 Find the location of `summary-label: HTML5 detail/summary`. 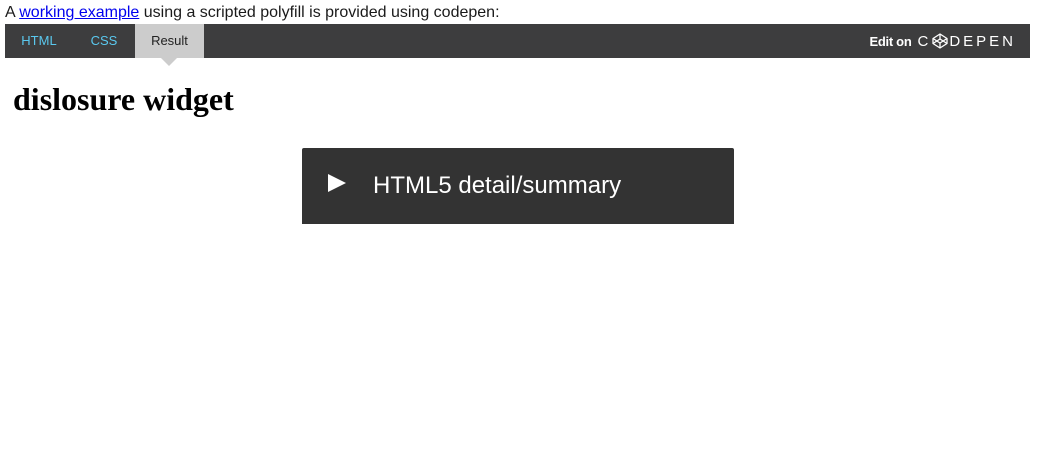

summary-label: HTML5 detail/summary is located at coordinates (497, 185).